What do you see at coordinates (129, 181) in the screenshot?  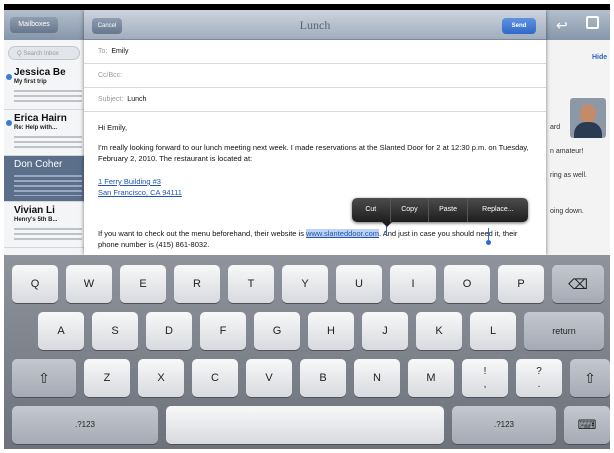 I see `address-link: 1 Ferry Building #3` at bounding box center [129, 181].